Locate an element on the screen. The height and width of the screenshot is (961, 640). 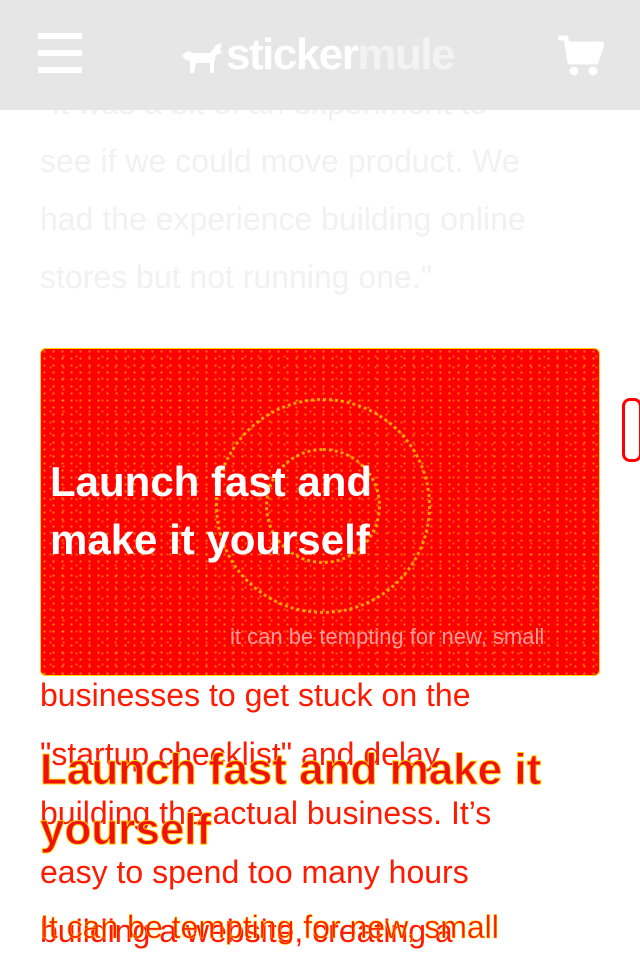
quote-line: stores but not running one." is located at coordinates (236, 277).